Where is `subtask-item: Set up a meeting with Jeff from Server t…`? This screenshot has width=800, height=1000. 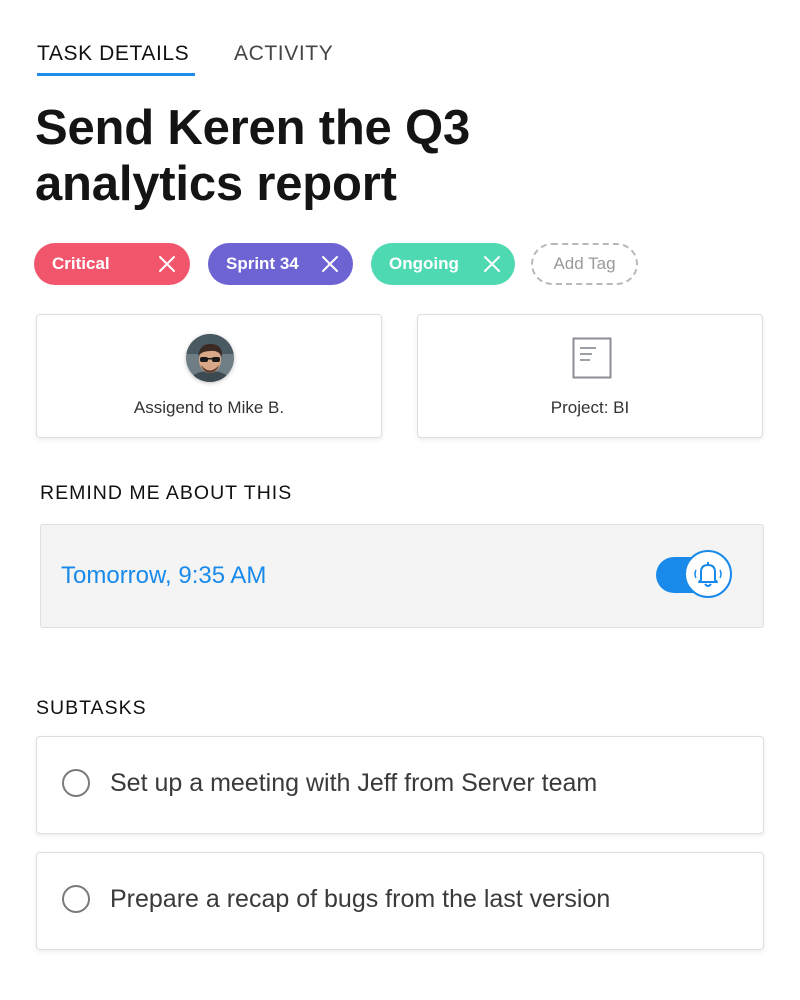
subtask-item: Set up a meeting with Jeff from Server t… is located at coordinates (400, 785).